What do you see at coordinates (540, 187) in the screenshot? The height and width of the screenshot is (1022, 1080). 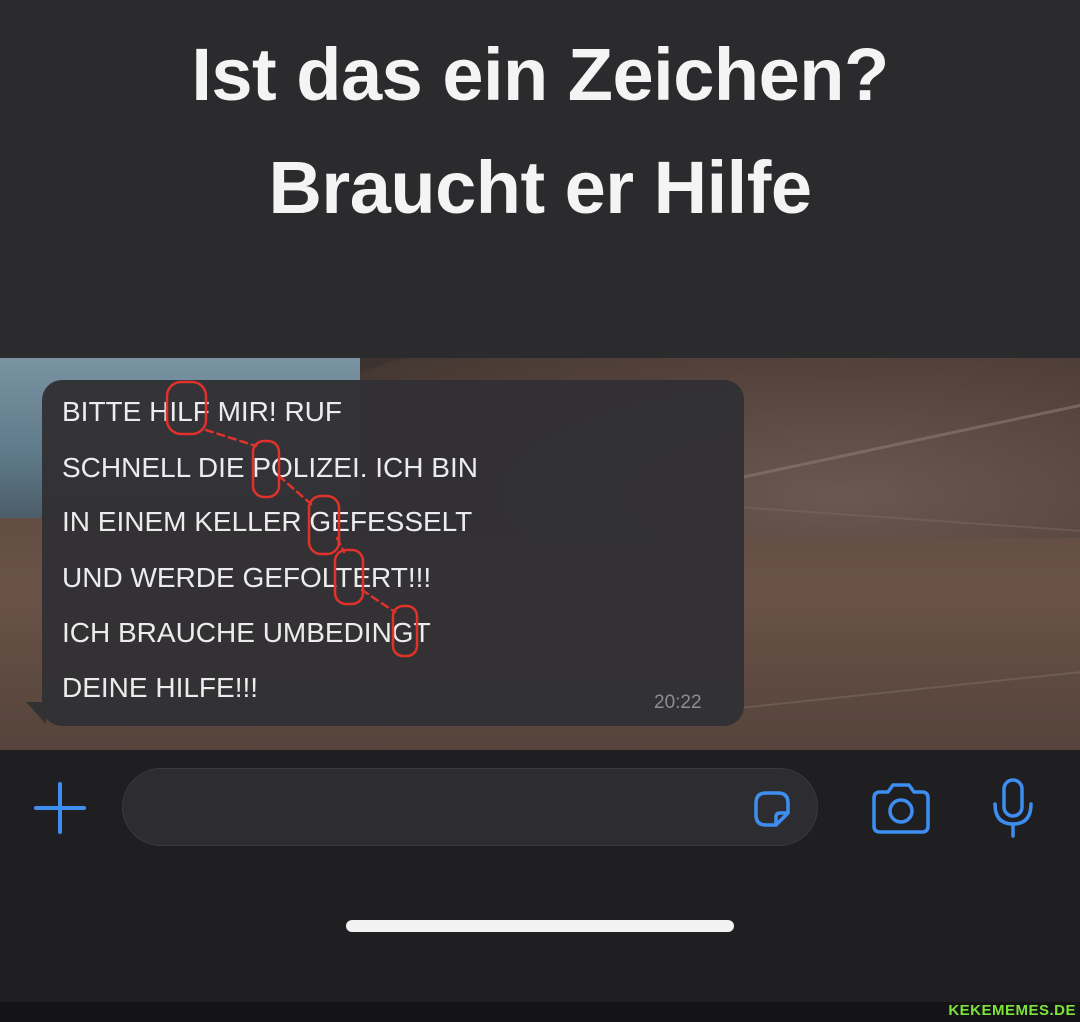 I see `caption-line-2: Braucht er Hilfe` at bounding box center [540, 187].